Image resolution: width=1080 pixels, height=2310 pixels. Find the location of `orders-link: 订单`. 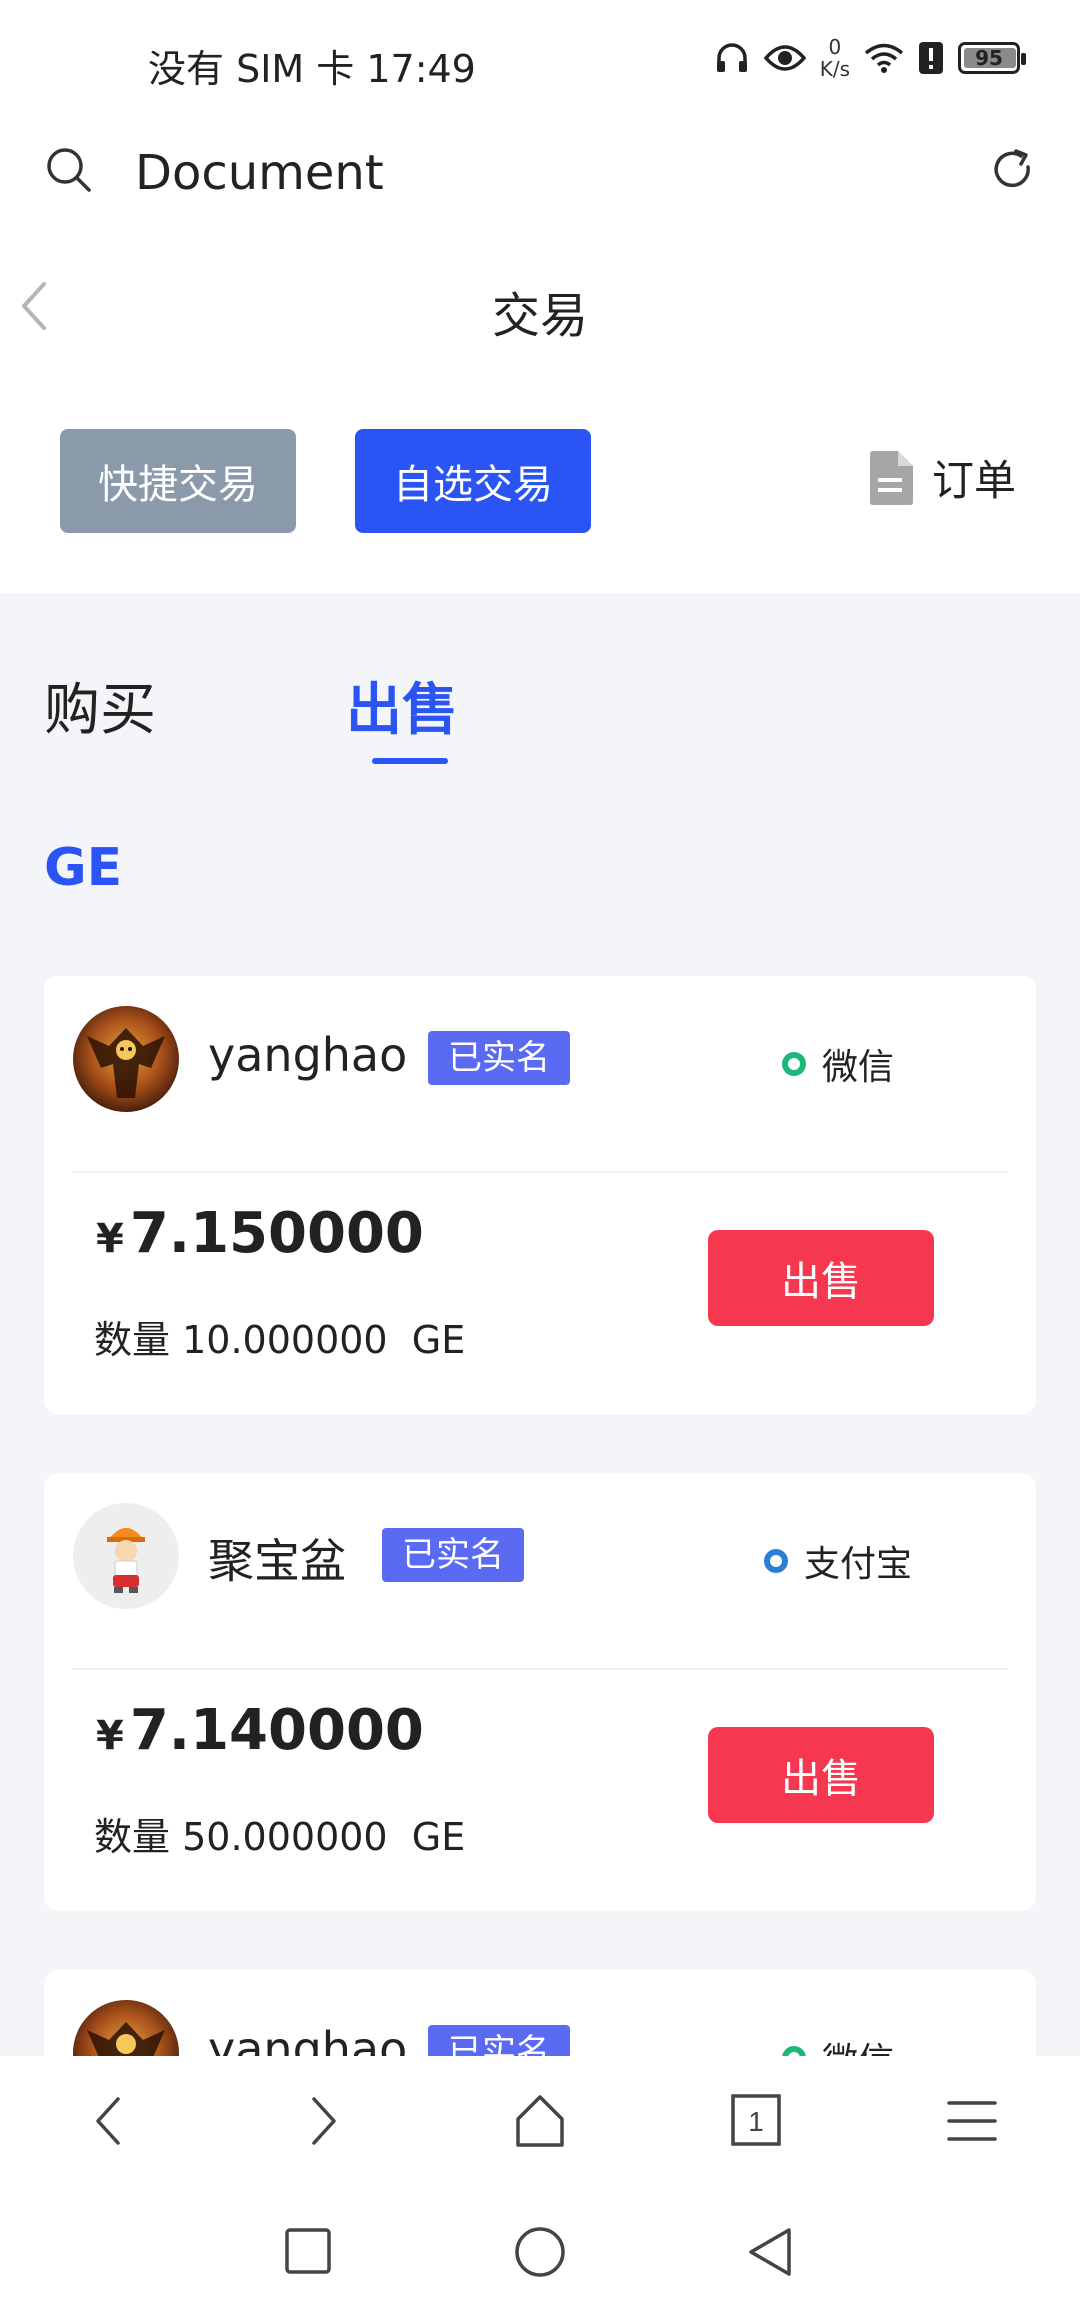

orders-link: 订单 is located at coordinates (942, 477).